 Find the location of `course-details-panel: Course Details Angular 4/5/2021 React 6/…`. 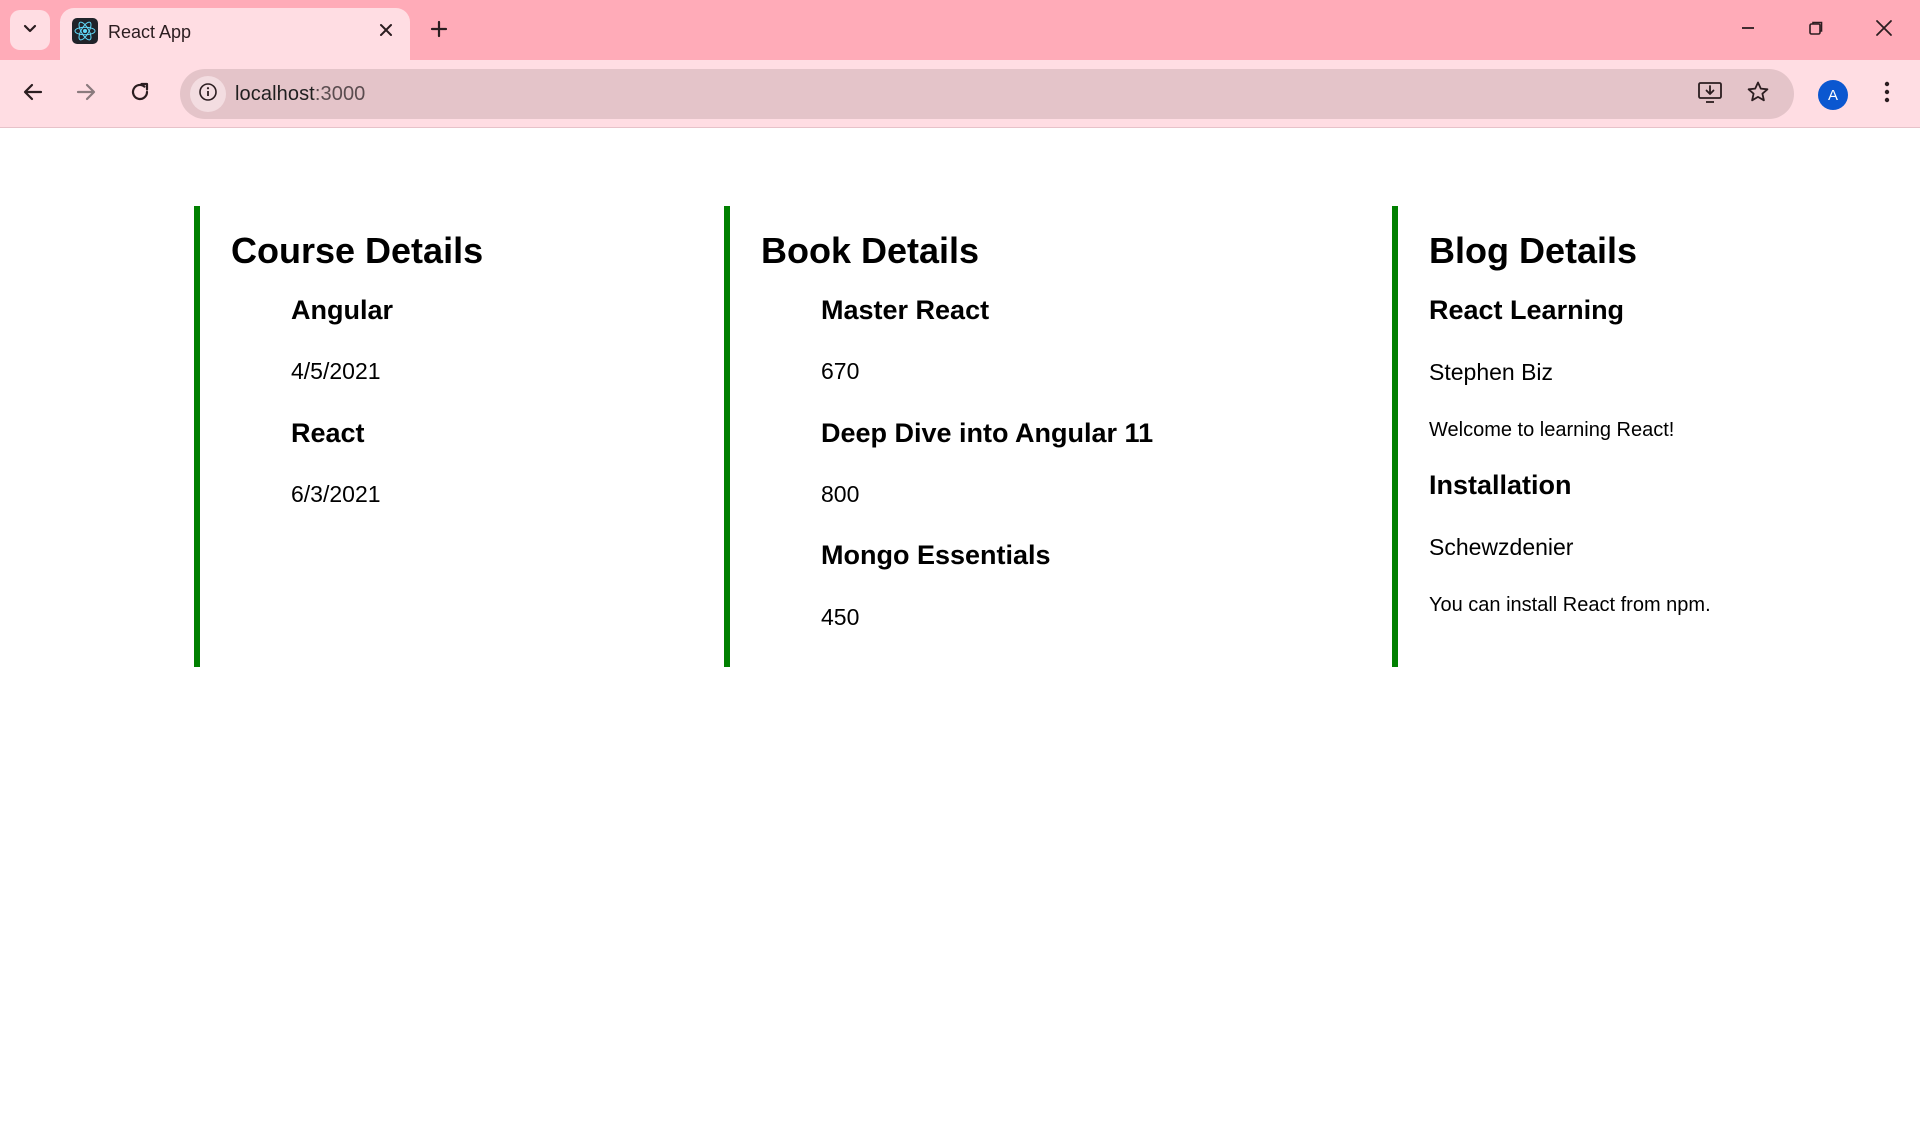

course-details-panel: Course Details Angular 4/5/2021 React 6/… is located at coordinates (459, 436).